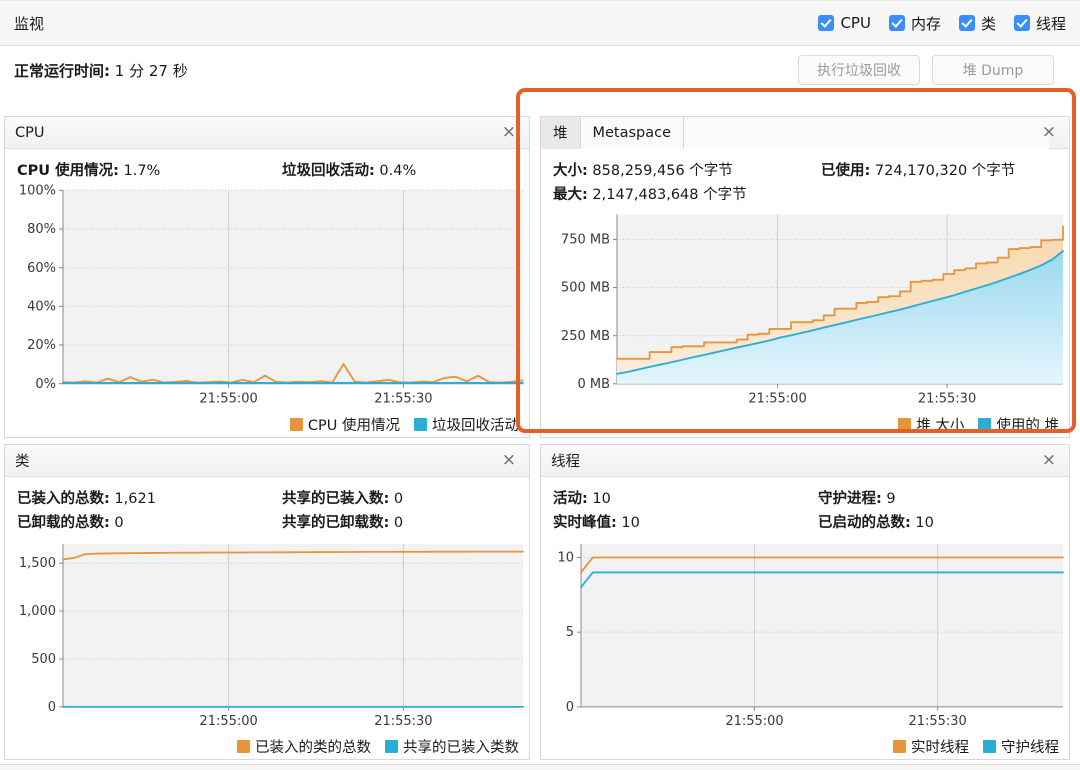 The image size is (1080, 770). I want to click on legend-item-heap-used: 使用的 堆, so click(1018, 424).